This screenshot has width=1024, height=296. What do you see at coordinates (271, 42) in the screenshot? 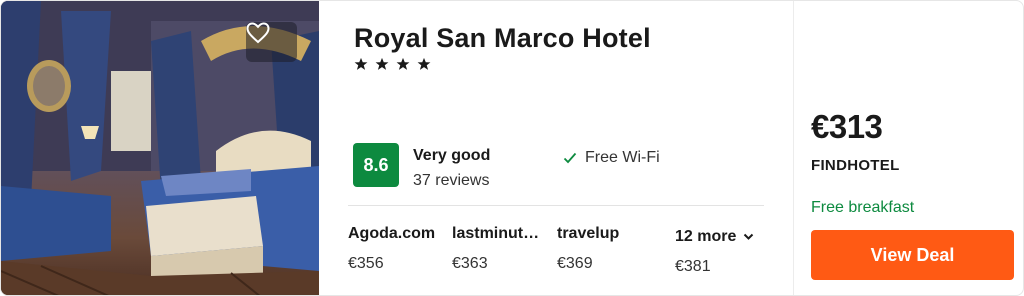
I see `favorite-button` at bounding box center [271, 42].